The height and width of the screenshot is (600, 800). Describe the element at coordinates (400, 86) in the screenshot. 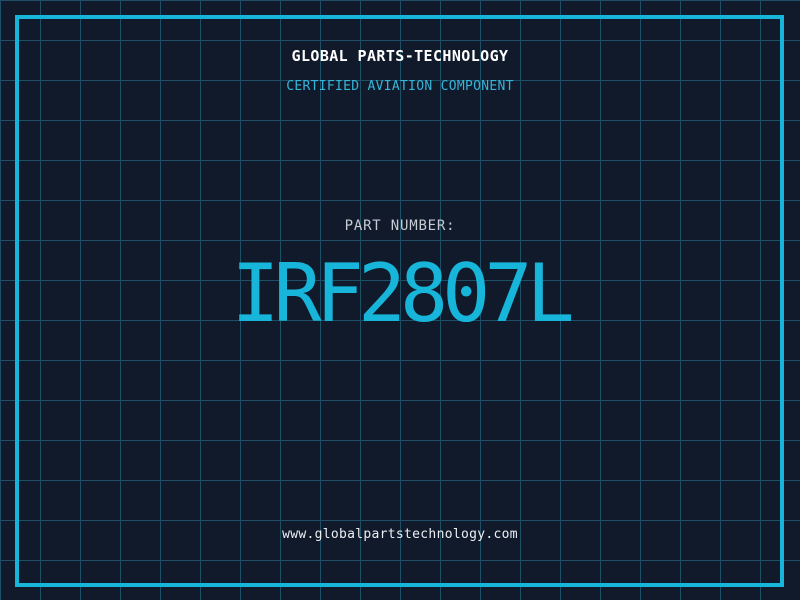

I see `certification-subtitle: CERTIFIED AVIATION COMPONENT` at that location.